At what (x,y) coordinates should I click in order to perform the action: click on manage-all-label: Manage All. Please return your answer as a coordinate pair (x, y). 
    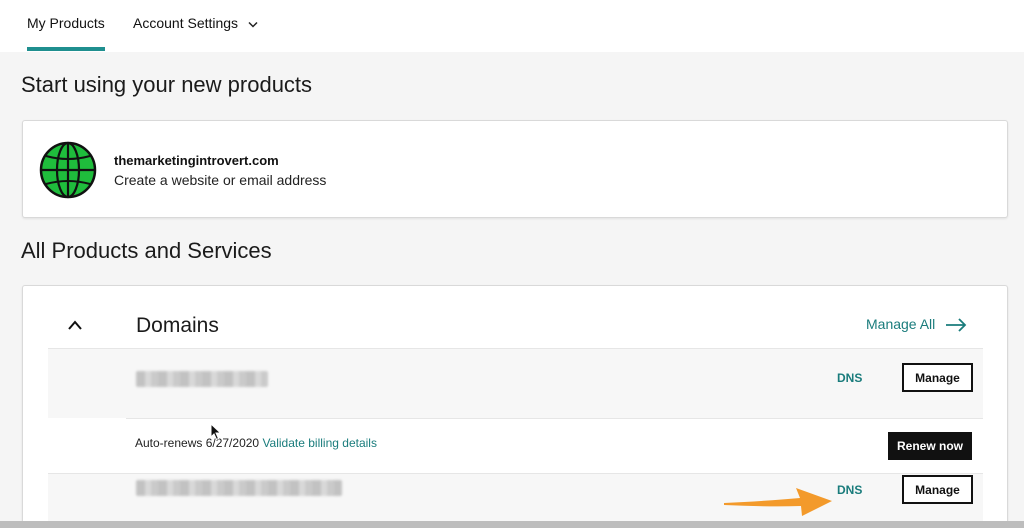
    Looking at the image, I should click on (901, 324).